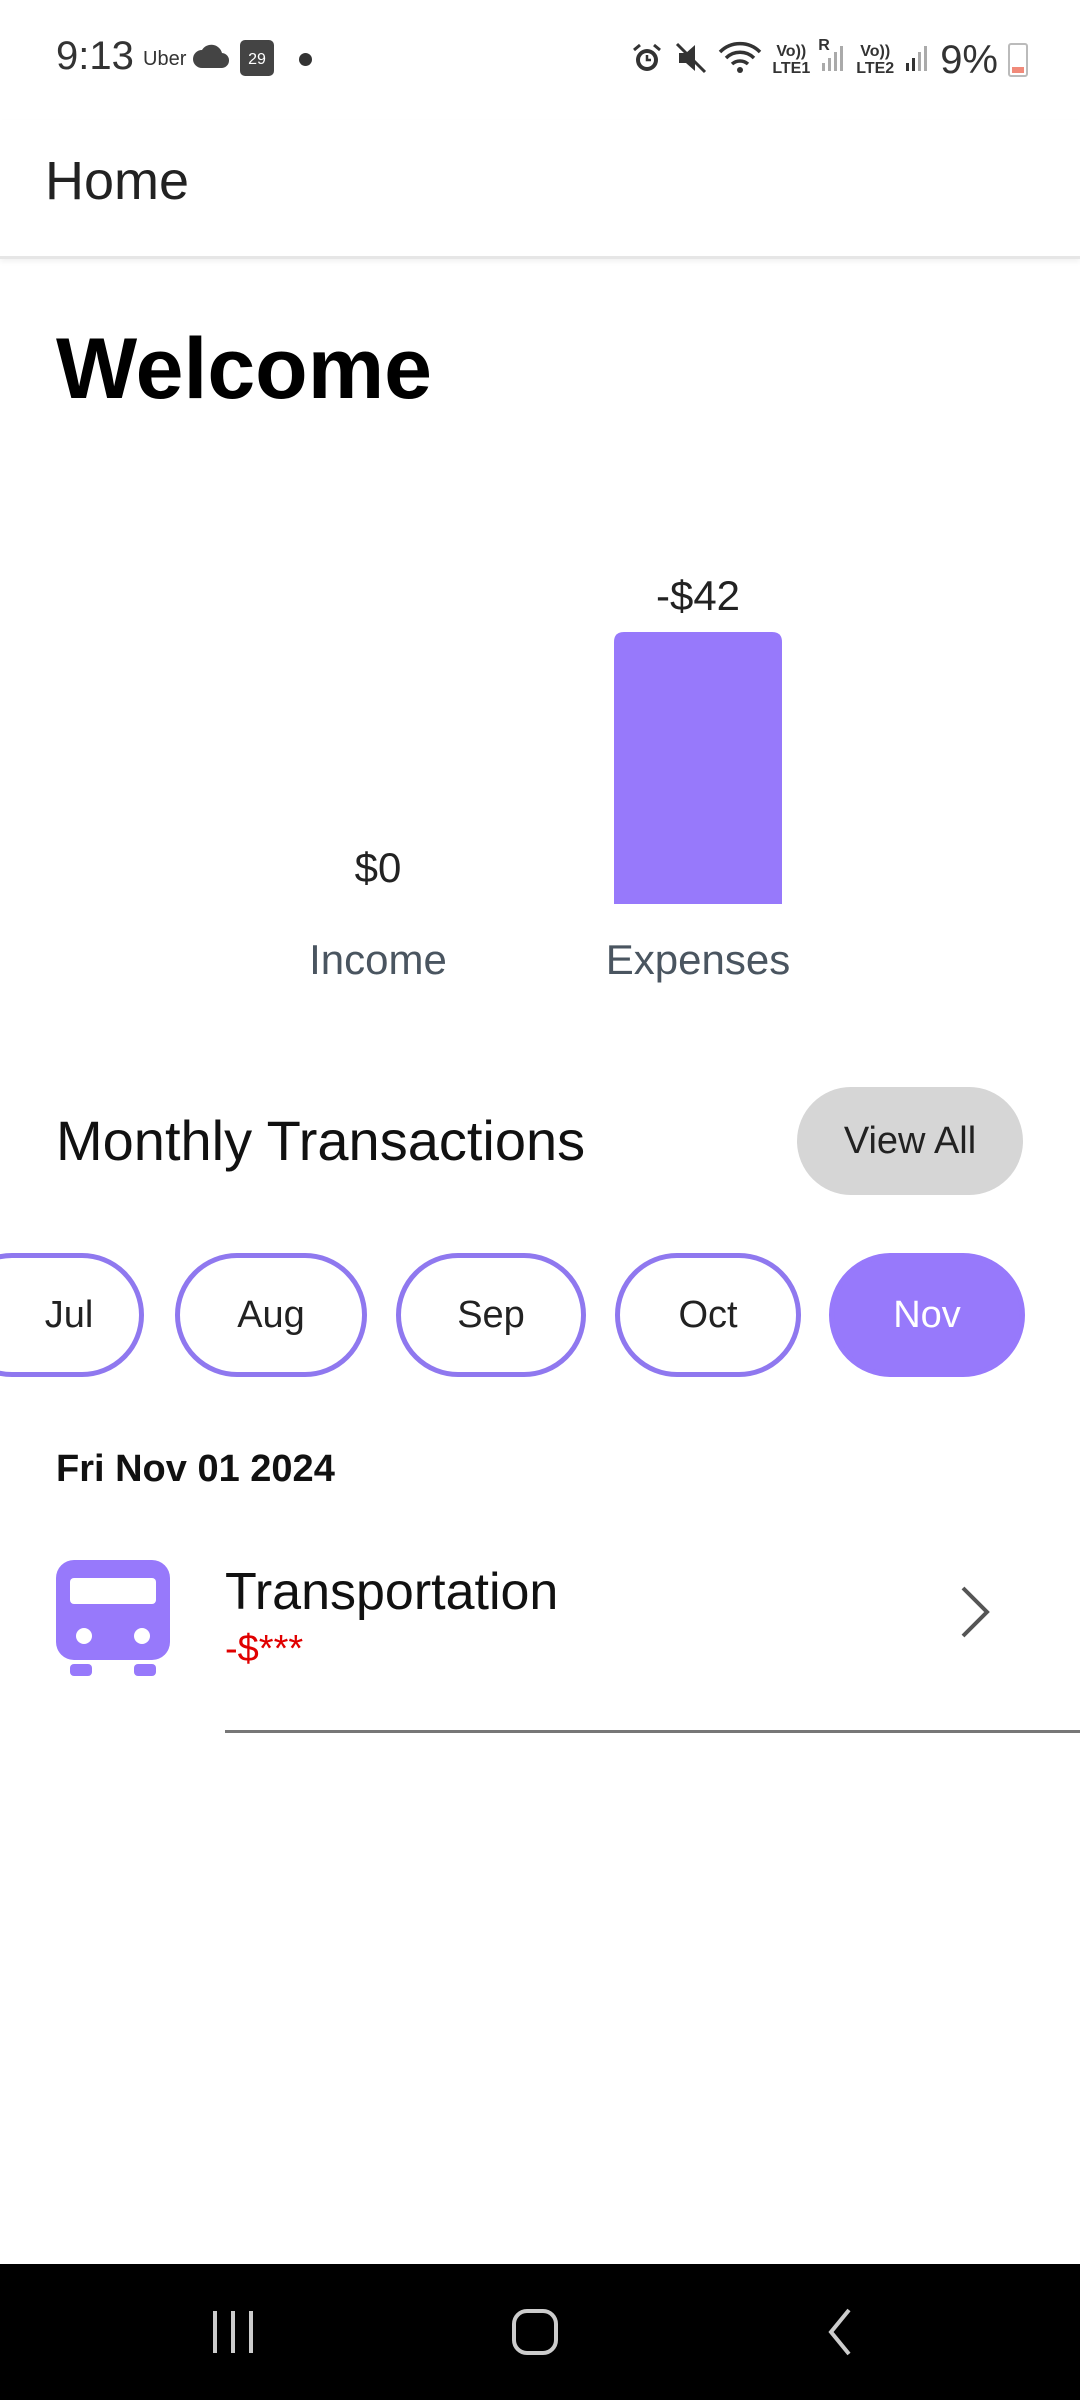  What do you see at coordinates (698, 595) in the screenshot?
I see `value-label-expenses: -$42` at bounding box center [698, 595].